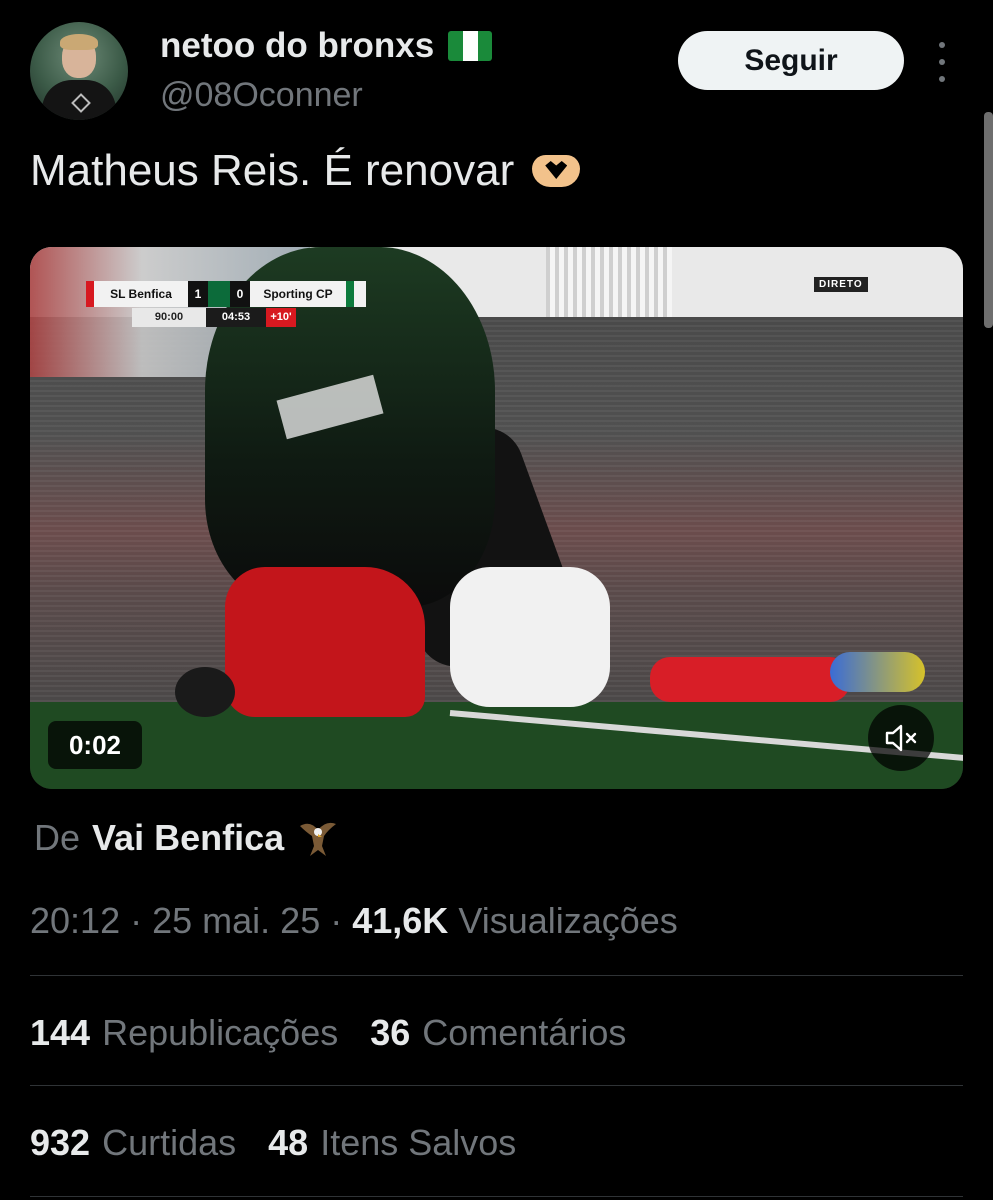 The image size is (993, 1200). Describe the element at coordinates (390, 1032) in the screenshot. I see `comments-count: 36` at that location.